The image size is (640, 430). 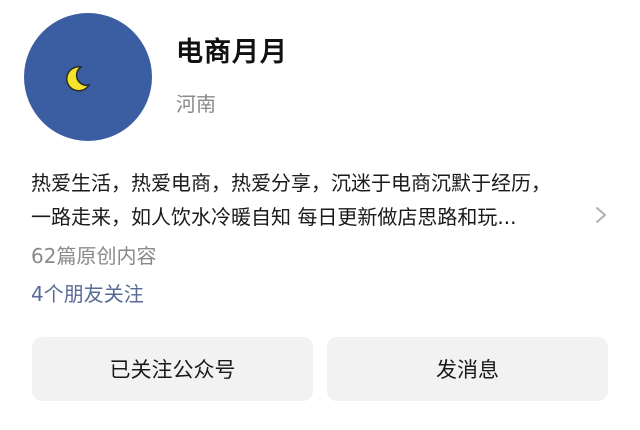 What do you see at coordinates (93, 254) in the screenshot?
I see `original-article-count: 62篇原创内容` at bounding box center [93, 254].